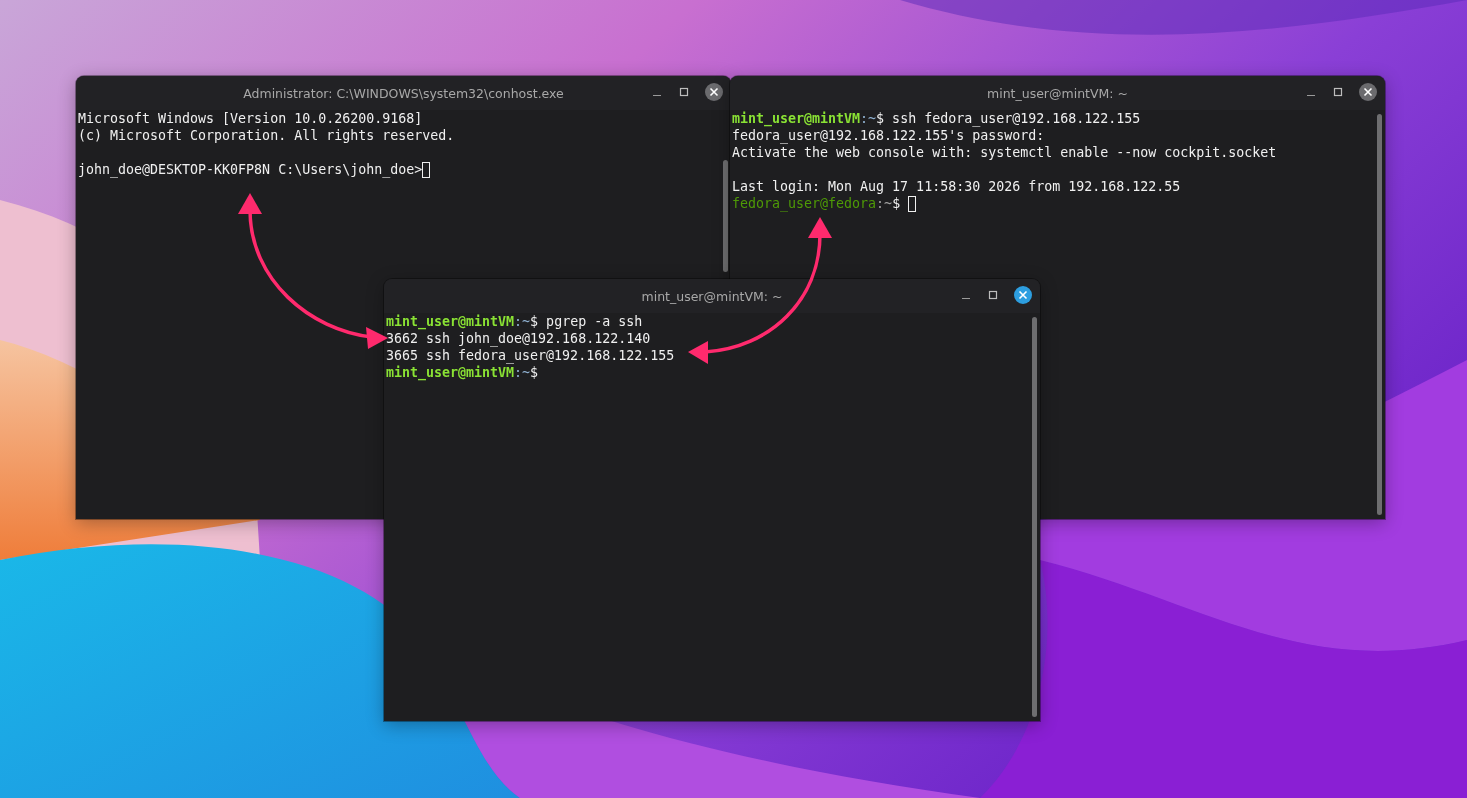 This screenshot has height=798, width=1467. Describe the element at coordinates (1008, 118) in the screenshot. I see `terminal-text: $ ssh fedora_user@192.168.122.155` at that location.